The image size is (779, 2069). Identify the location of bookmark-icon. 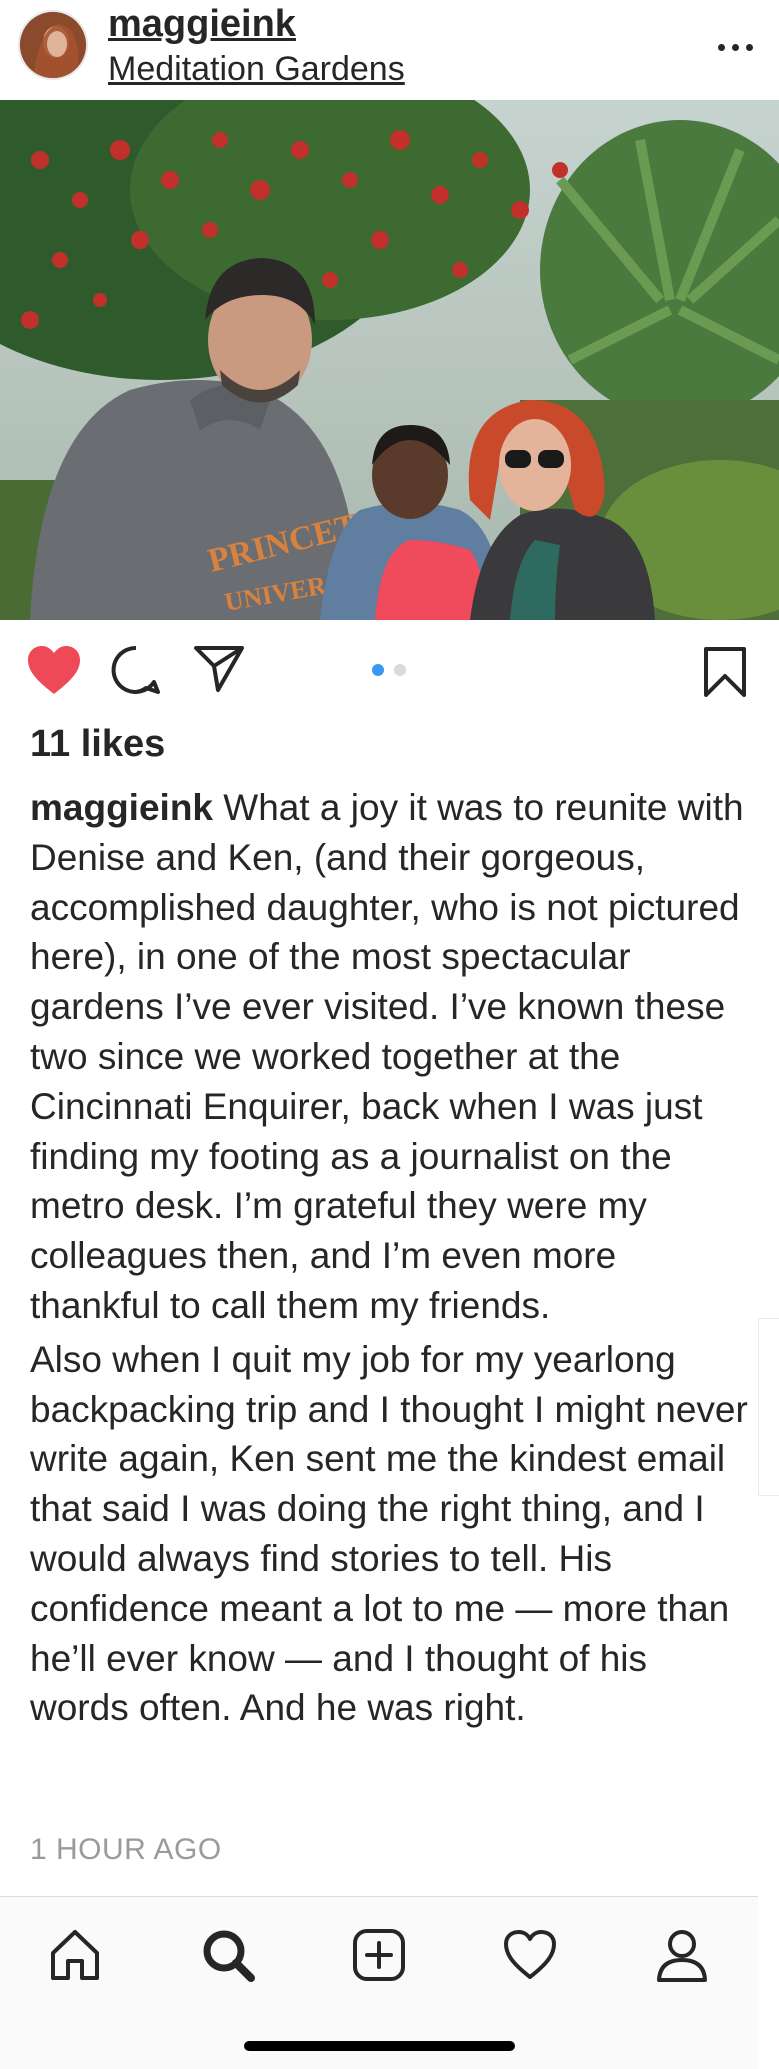
(725, 672).